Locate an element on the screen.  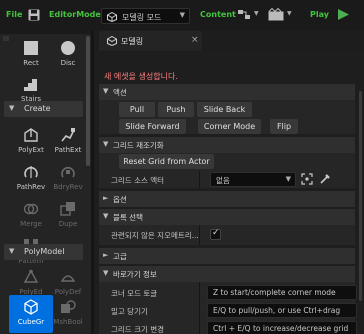
push-button: Push is located at coordinates (176, 109).